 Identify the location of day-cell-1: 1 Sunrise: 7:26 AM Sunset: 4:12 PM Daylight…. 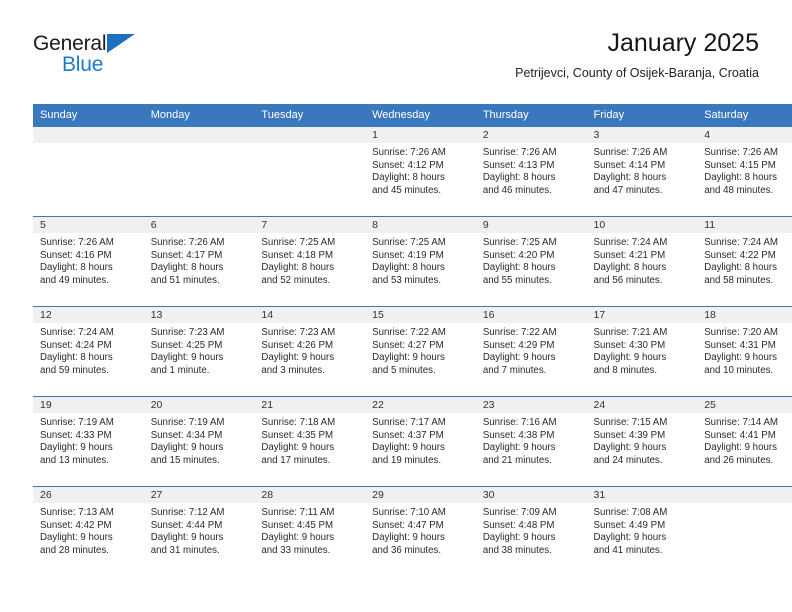
(420, 171).